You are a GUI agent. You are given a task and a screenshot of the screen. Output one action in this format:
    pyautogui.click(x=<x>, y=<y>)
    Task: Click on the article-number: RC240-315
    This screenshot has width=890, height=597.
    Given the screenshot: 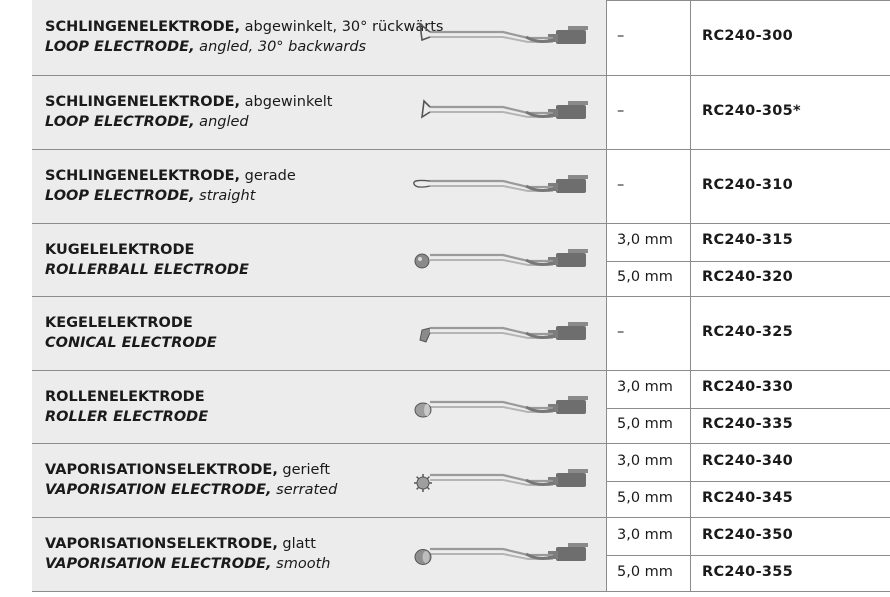 What is the action you would take?
    pyautogui.click(x=748, y=240)
    